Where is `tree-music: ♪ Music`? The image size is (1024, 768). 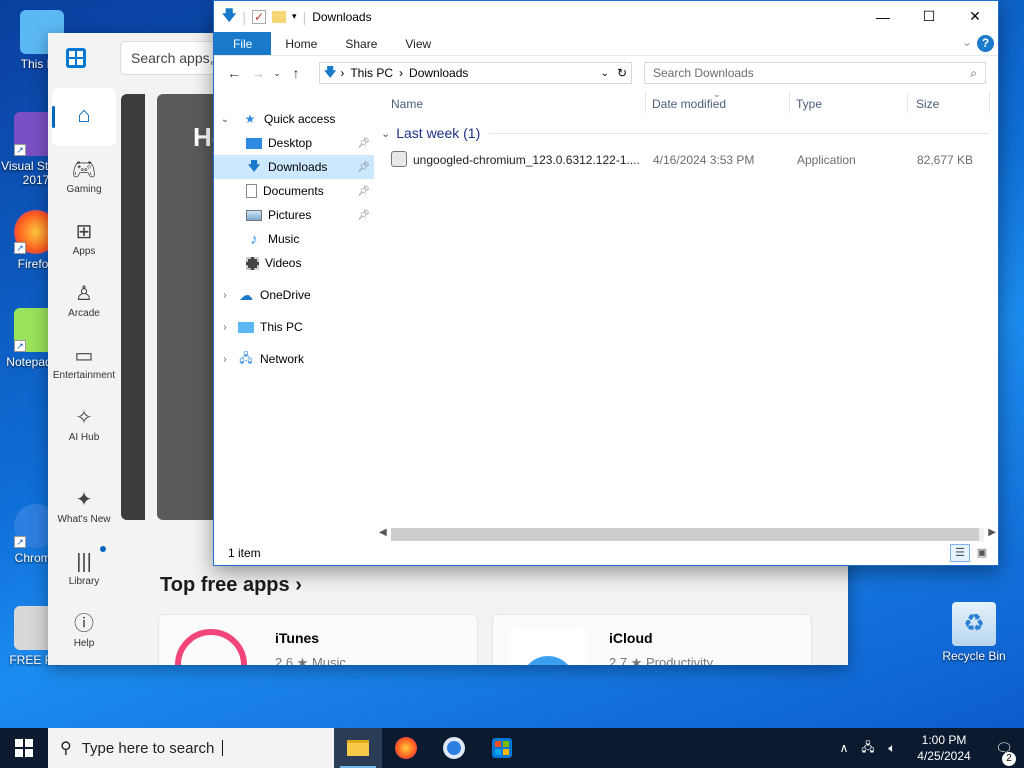 tree-music: ♪ Music is located at coordinates (294, 239).